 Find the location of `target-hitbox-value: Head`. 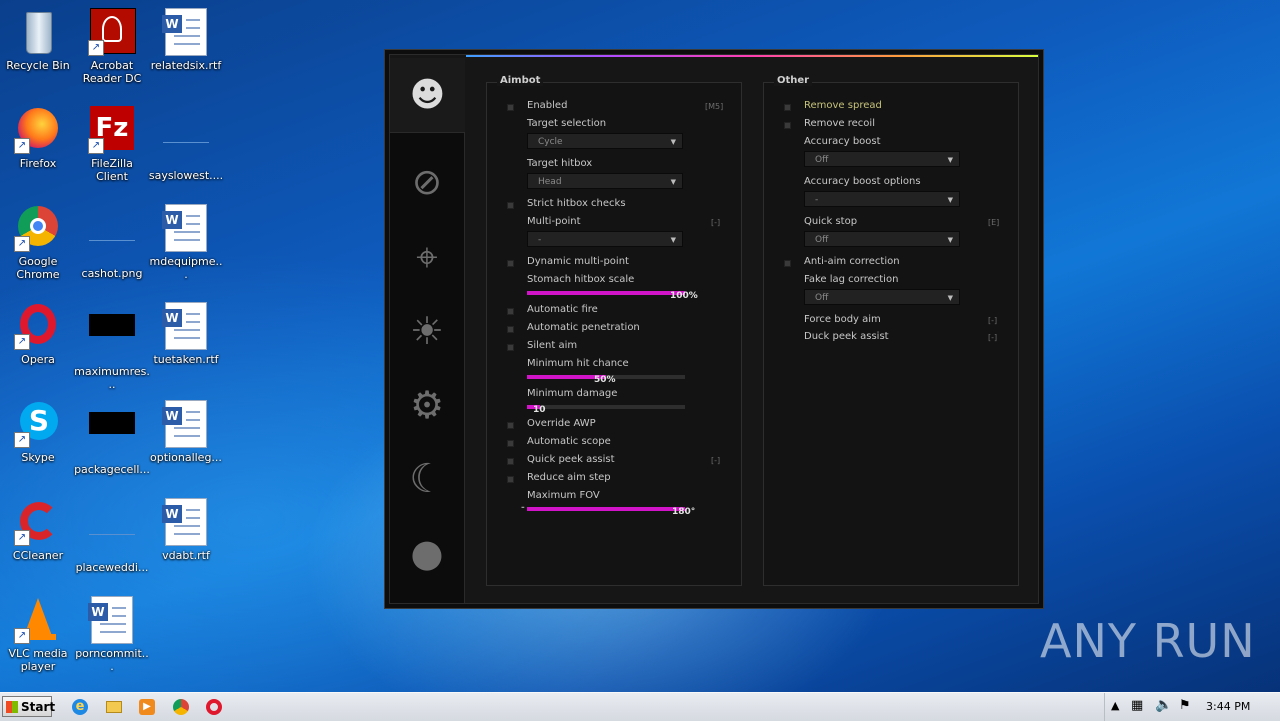

target-hitbox-value: Head is located at coordinates (550, 182).